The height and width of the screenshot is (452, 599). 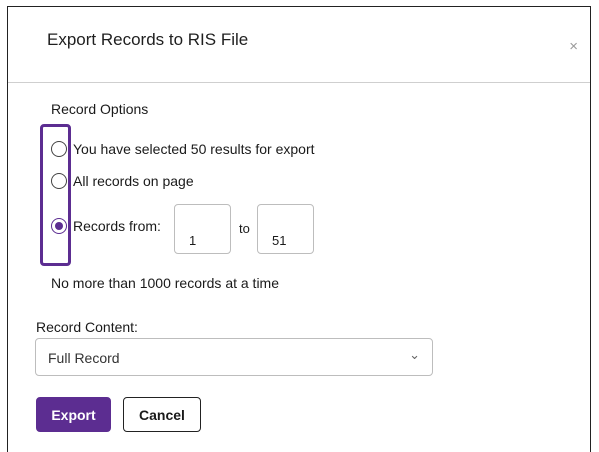 I want to click on range-from-input: 1, so click(x=202, y=229).